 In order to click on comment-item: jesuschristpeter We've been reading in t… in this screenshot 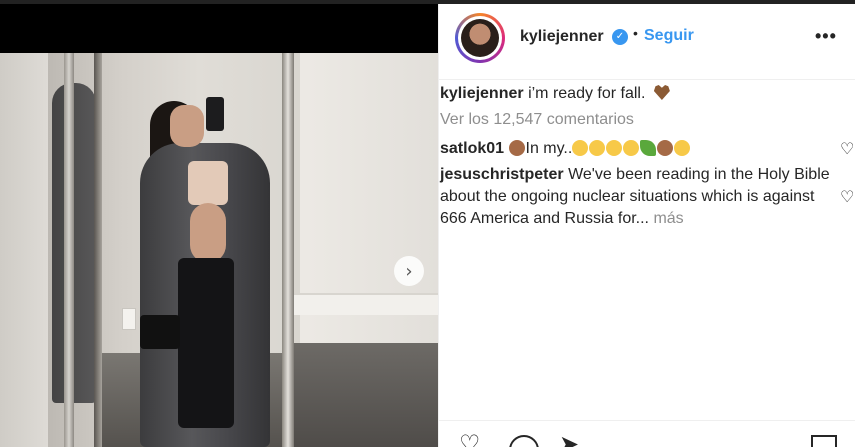, I will do `click(636, 197)`.